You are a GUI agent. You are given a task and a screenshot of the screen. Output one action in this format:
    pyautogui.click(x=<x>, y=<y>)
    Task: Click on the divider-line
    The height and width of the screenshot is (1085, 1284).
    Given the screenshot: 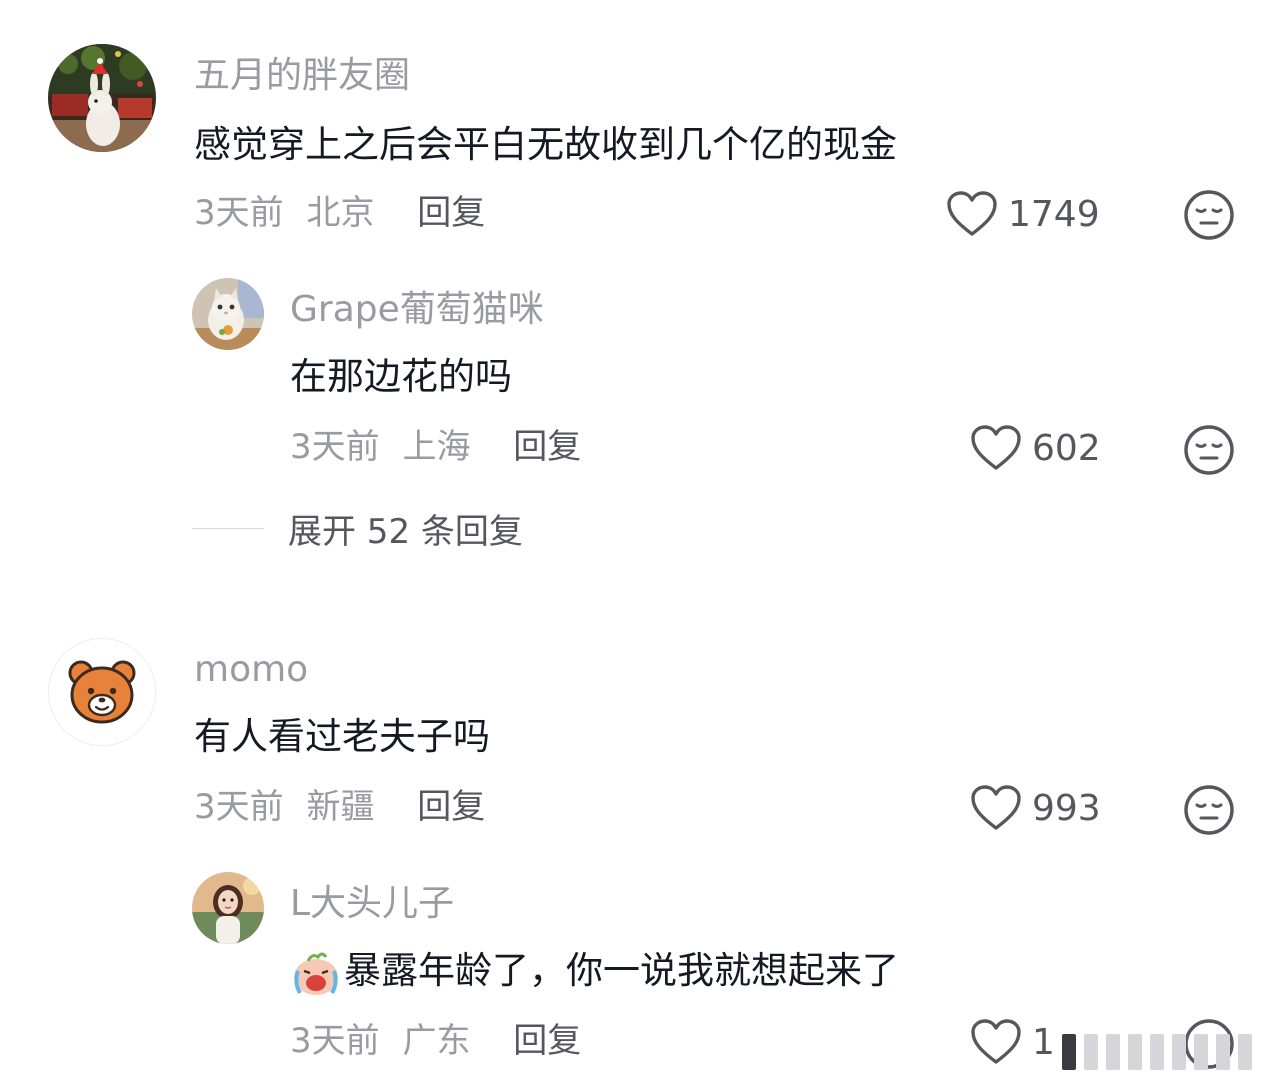 What is the action you would take?
    pyautogui.click(x=228, y=528)
    